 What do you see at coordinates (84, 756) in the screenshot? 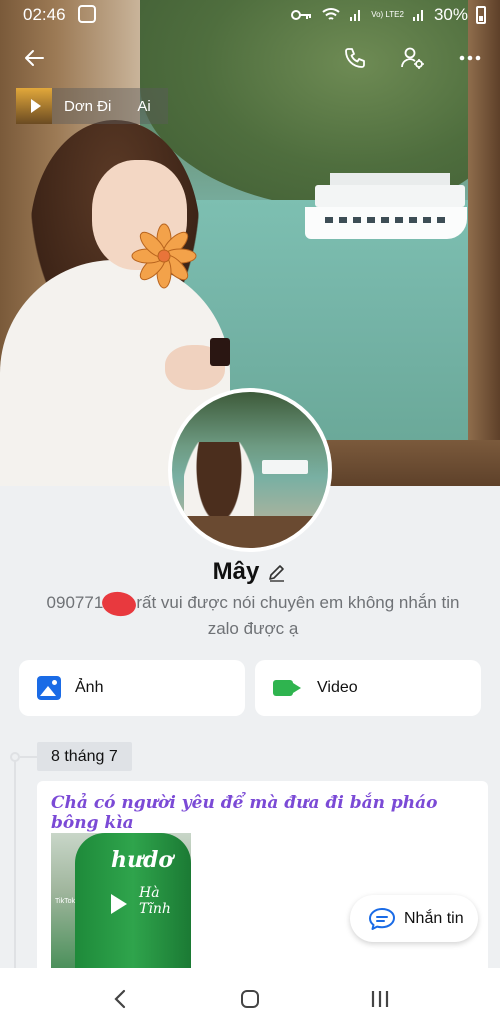
I see `timeline-date: 8 tháng 7` at bounding box center [84, 756].